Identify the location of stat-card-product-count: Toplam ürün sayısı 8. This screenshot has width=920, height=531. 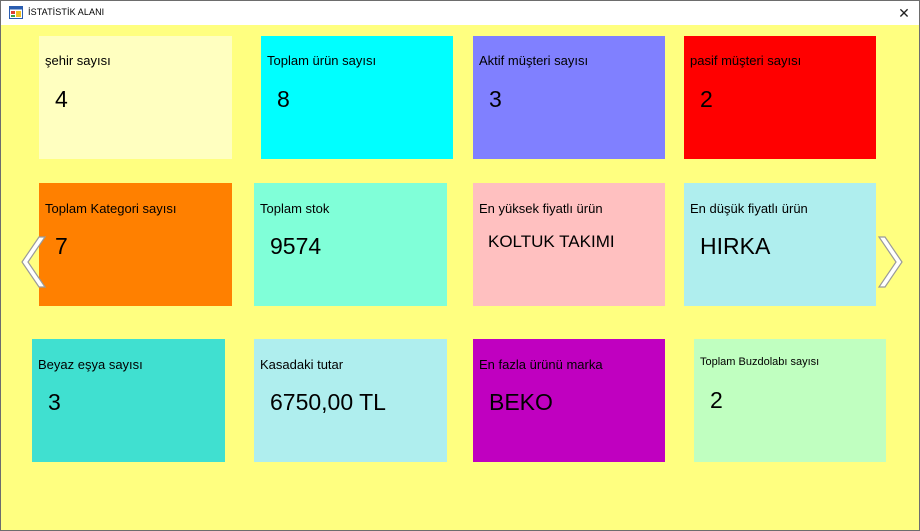
(357, 97).